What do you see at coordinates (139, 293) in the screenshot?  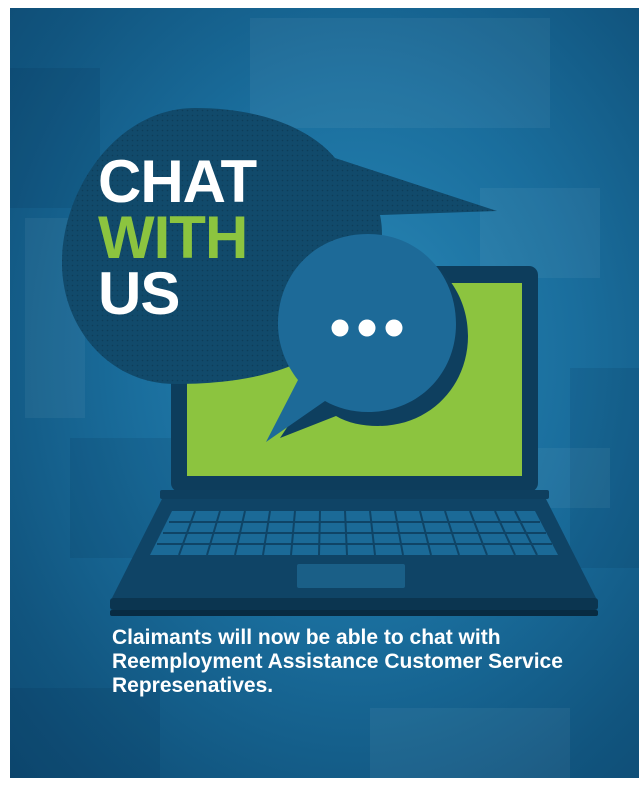 I see `headline-line-us: US` at bounding box center [139, 293].